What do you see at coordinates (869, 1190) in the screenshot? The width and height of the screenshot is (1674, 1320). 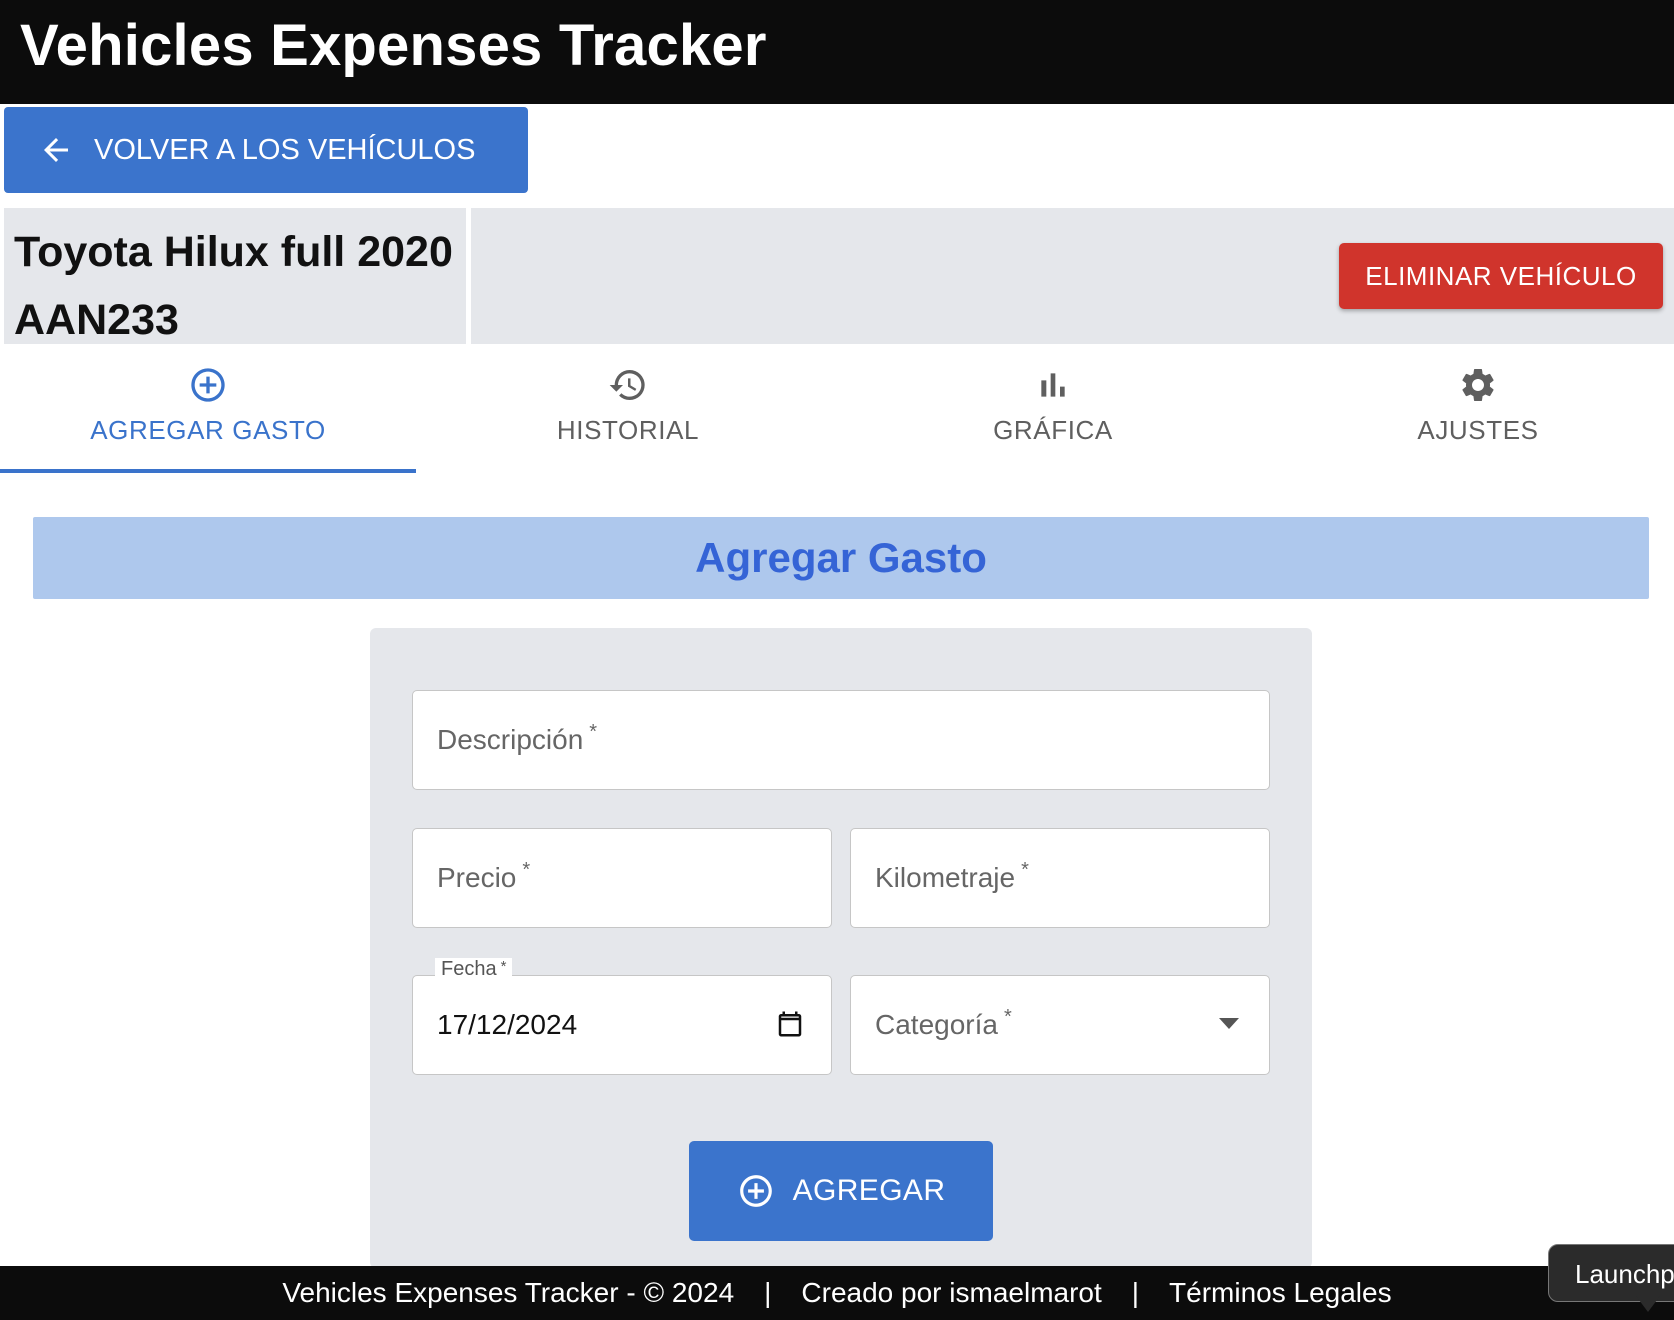 I see `add-button-label: AGREGAR` at bounding box center [869, 1190].